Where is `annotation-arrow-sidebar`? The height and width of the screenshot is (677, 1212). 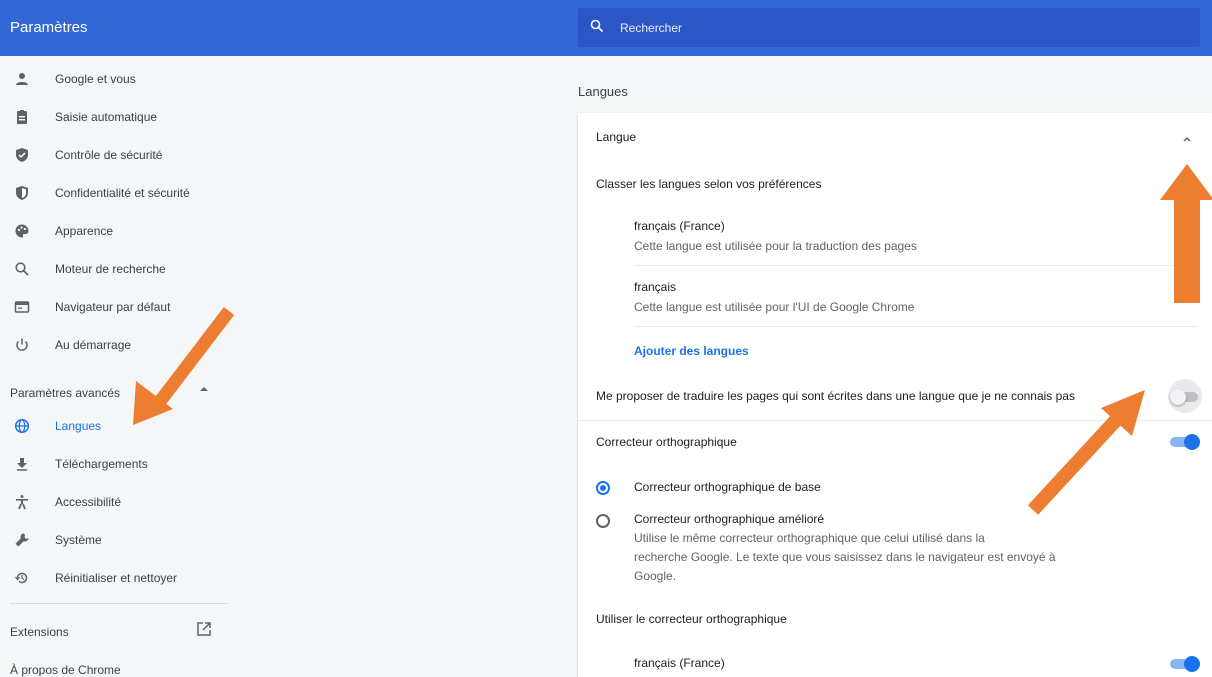
annotation-arrow-sidebar is located at coordinates (184, 366).